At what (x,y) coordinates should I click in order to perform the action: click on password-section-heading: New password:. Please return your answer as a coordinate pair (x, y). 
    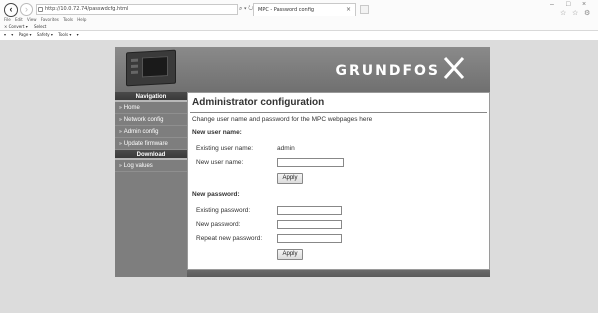
    Looking at the image, I should click on (216, 194).